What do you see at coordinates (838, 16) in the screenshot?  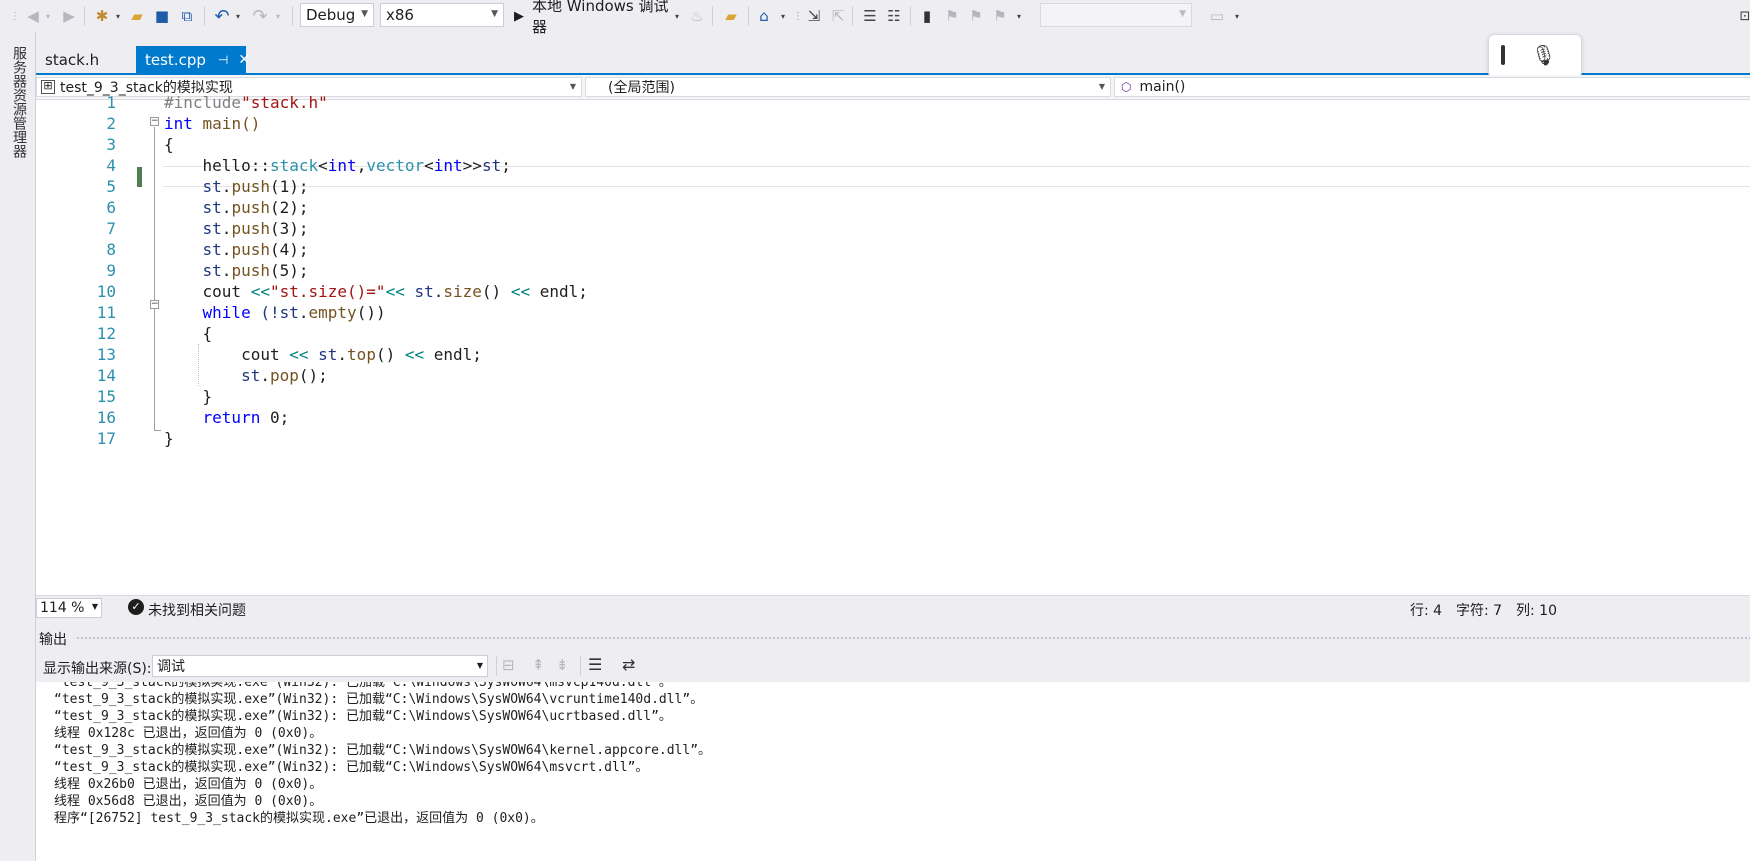 I see `step-over-icon: ⇱` at bounding box center [838, 16].